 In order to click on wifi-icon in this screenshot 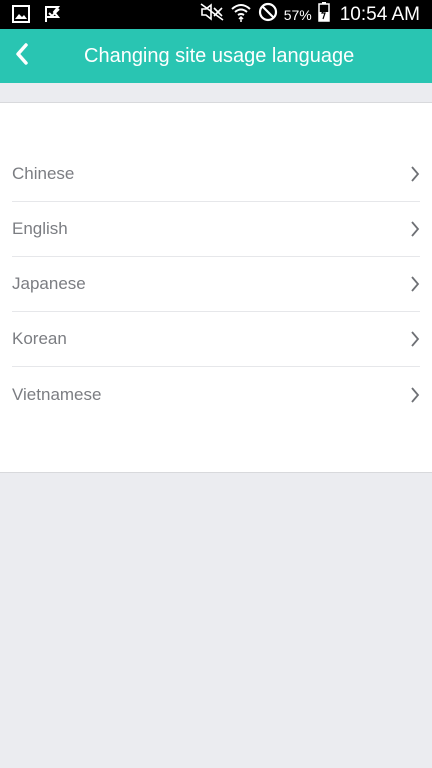, I will do `click(241, 14)`.